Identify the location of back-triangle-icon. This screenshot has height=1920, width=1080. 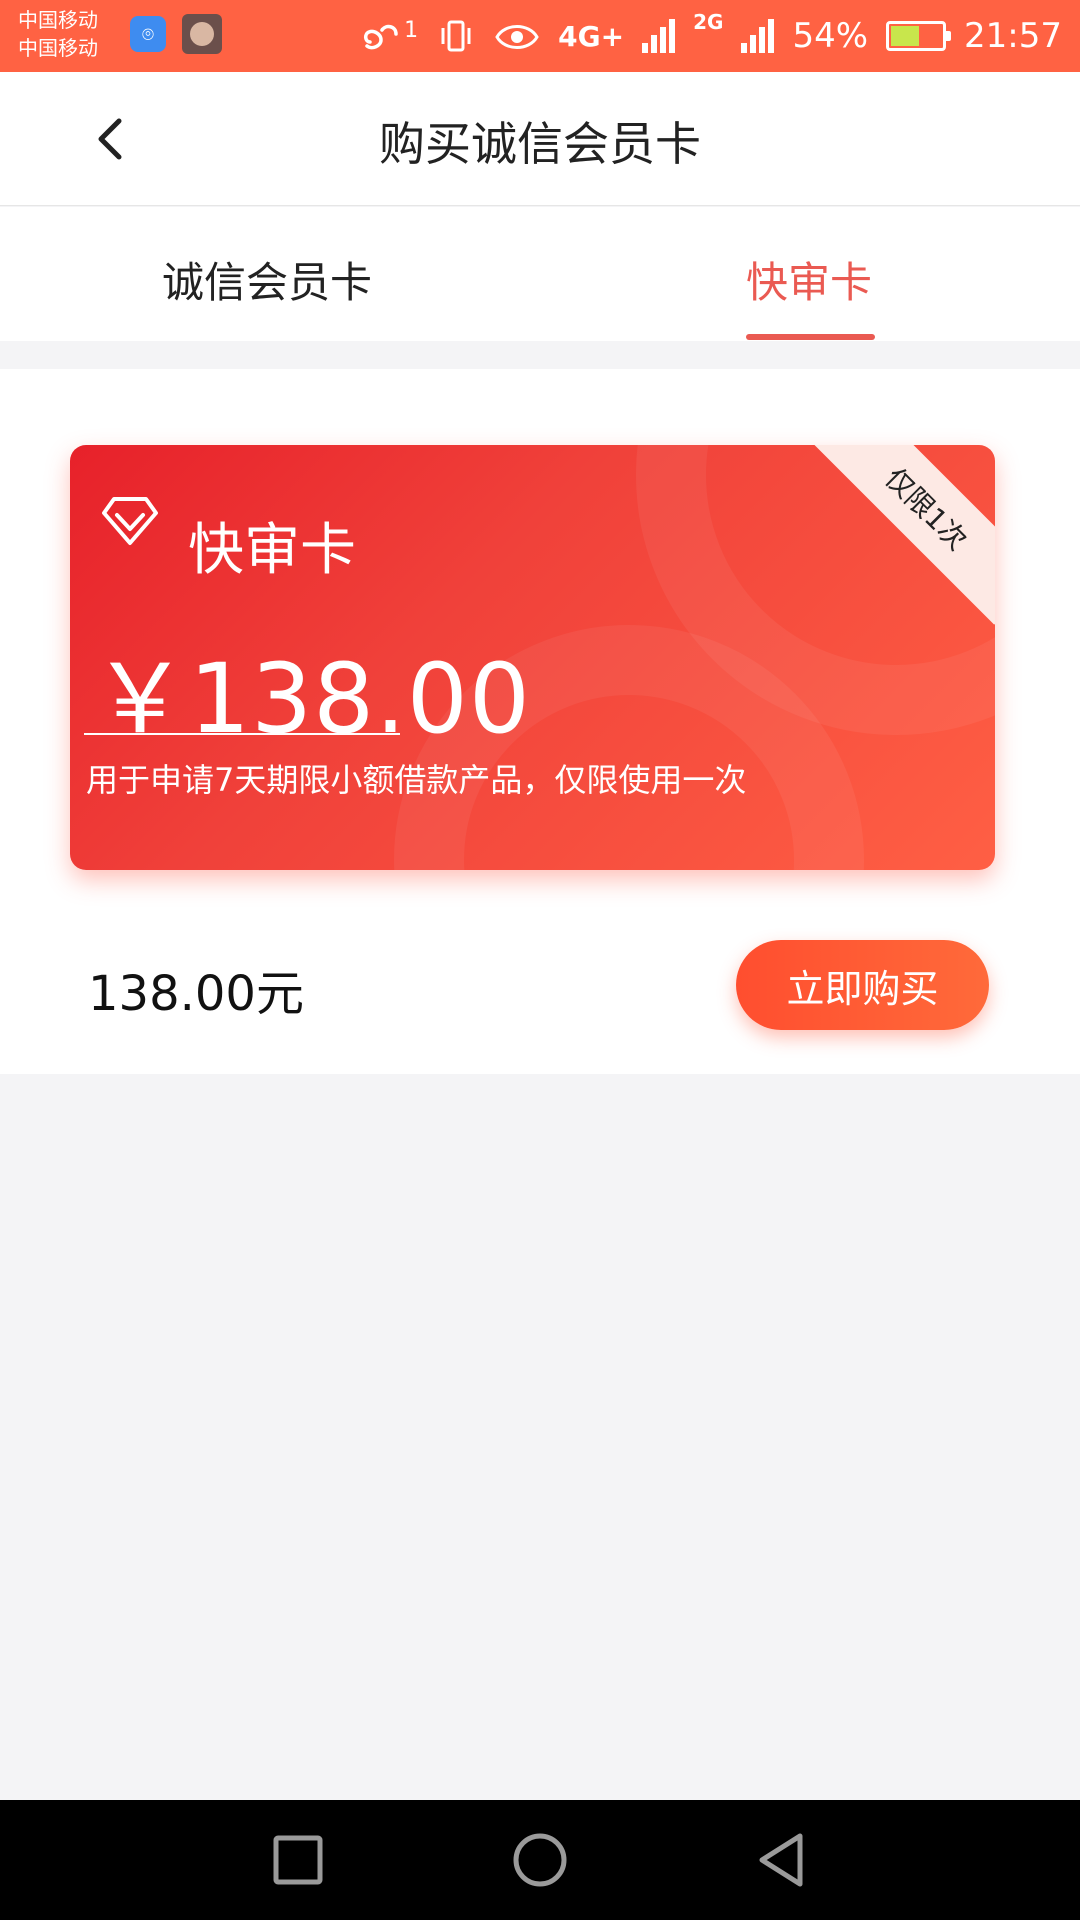
(782, 1860).